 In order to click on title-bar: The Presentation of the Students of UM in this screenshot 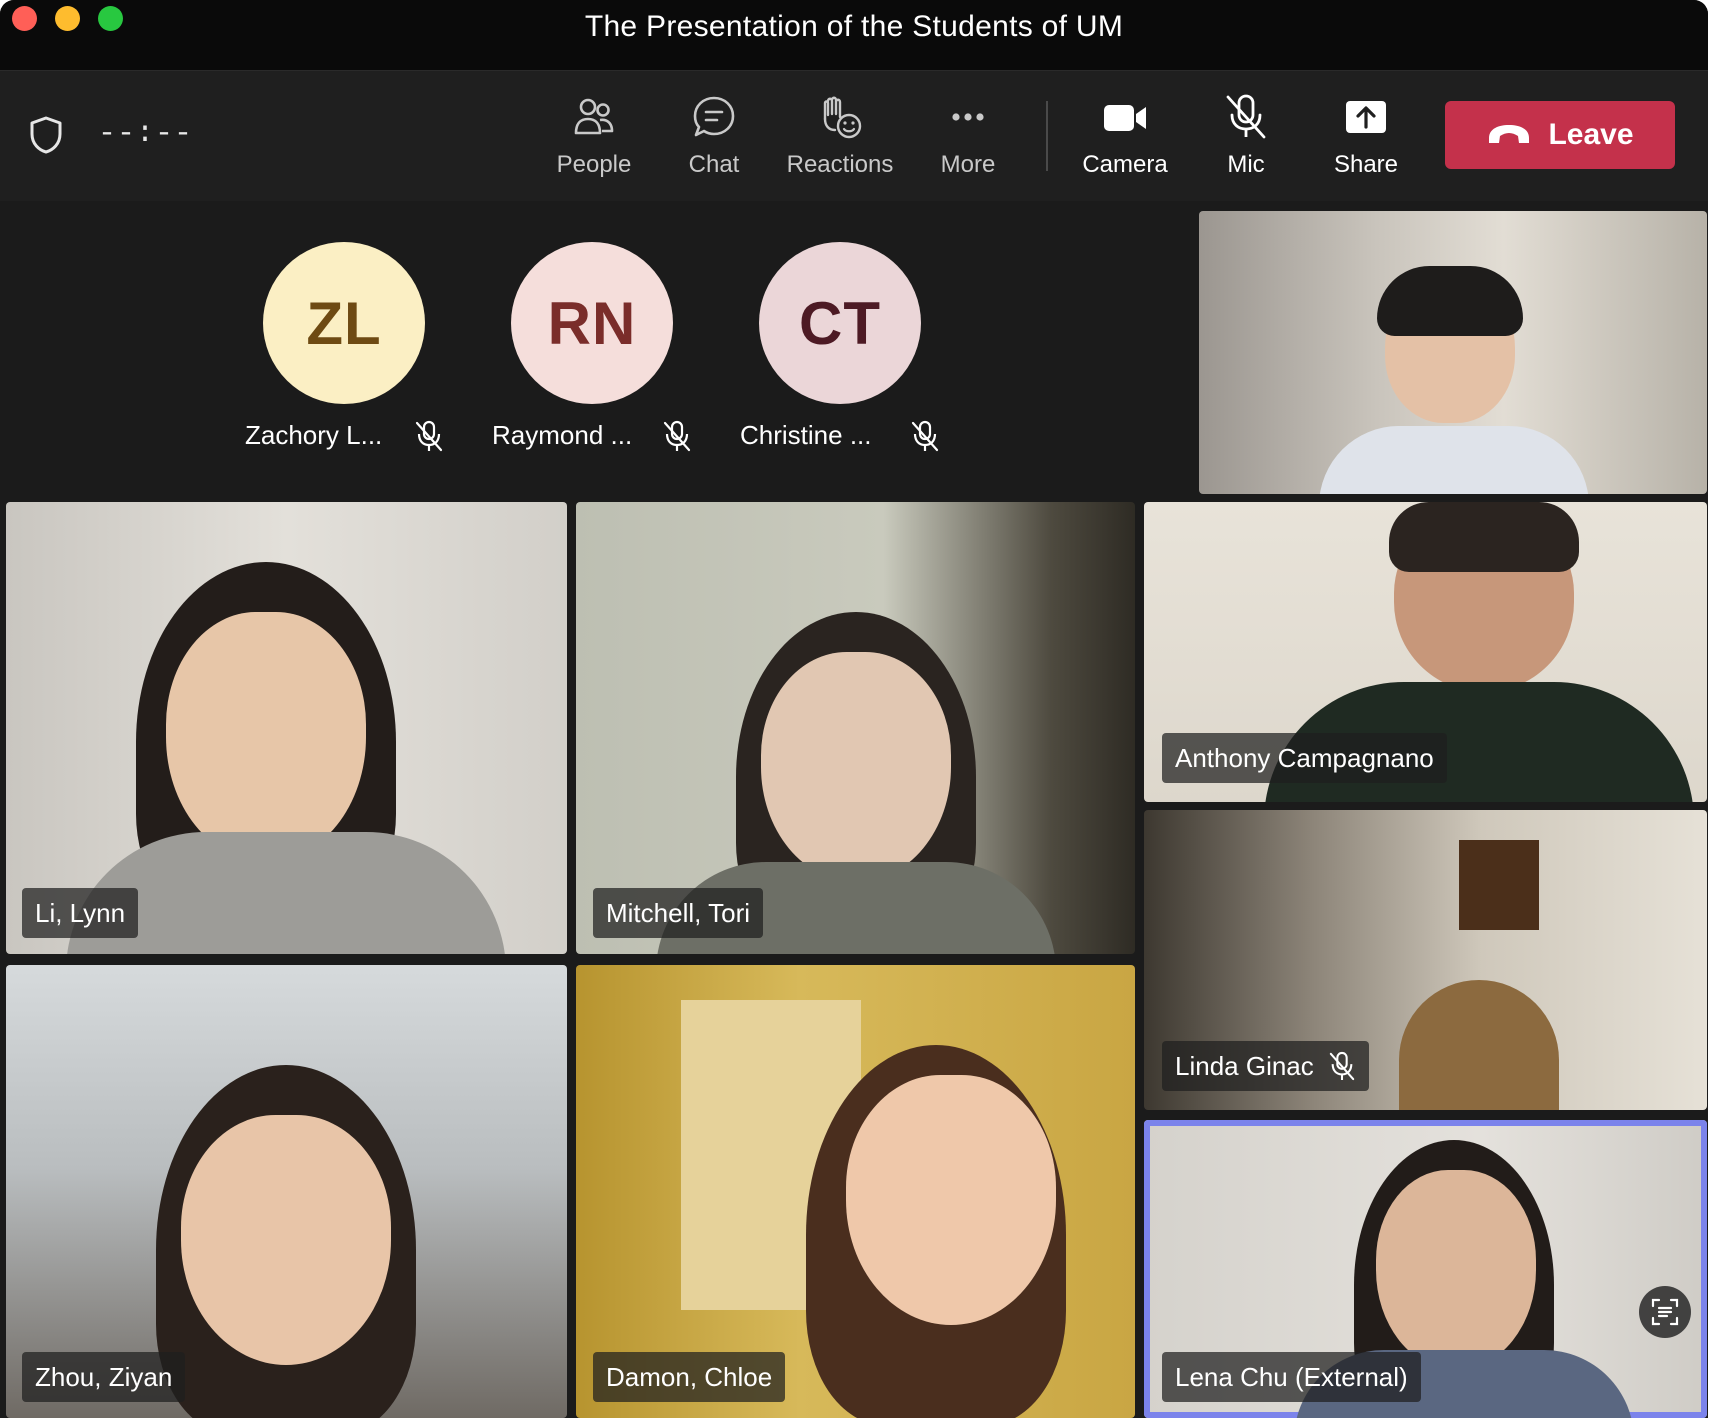, I will do `click(854, 35)`.